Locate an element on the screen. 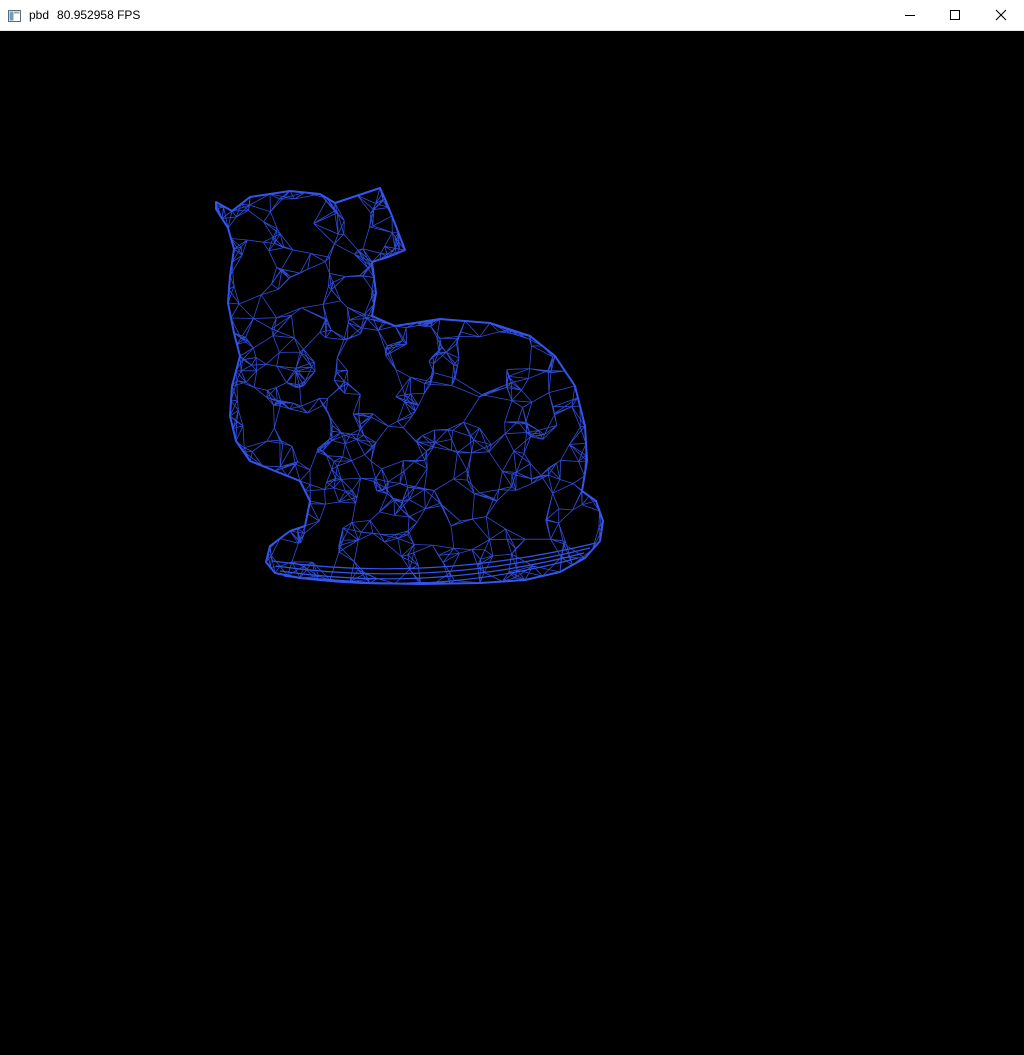  mesh-edges is located at coordinates (409, 386).